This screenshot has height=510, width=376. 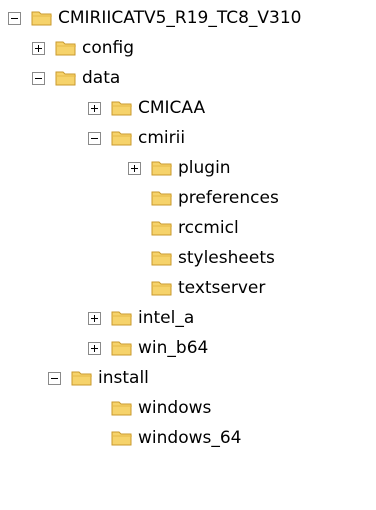 I want to click on tree-node-windows: windows, so click(x=161, y=408).